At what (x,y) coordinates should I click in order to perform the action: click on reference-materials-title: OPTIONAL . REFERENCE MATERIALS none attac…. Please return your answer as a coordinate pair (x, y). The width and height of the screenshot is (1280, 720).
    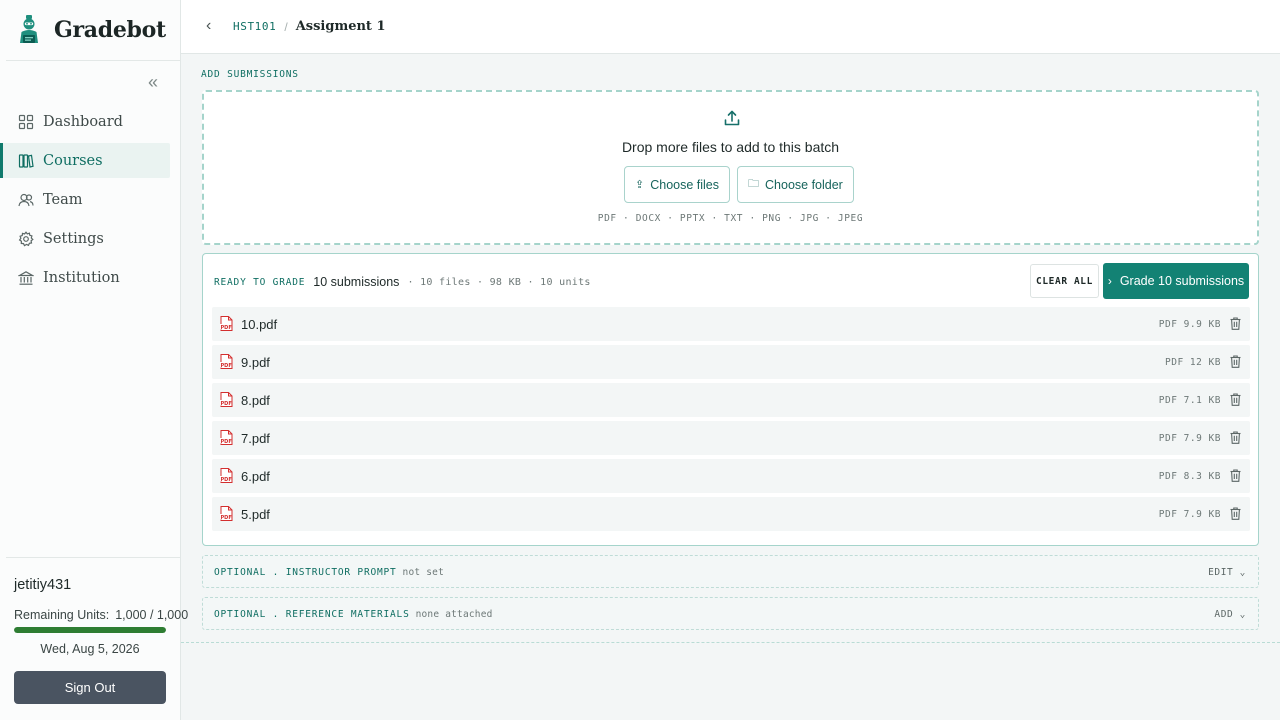
    Looking at the image, I should click on (353, 614).